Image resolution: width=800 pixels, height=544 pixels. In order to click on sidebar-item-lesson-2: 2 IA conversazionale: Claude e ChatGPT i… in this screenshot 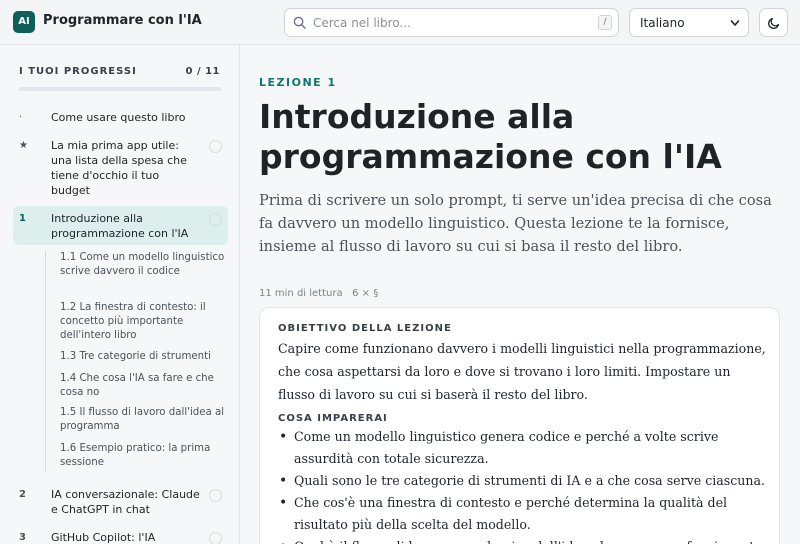, I will do `click(120, 502)`.